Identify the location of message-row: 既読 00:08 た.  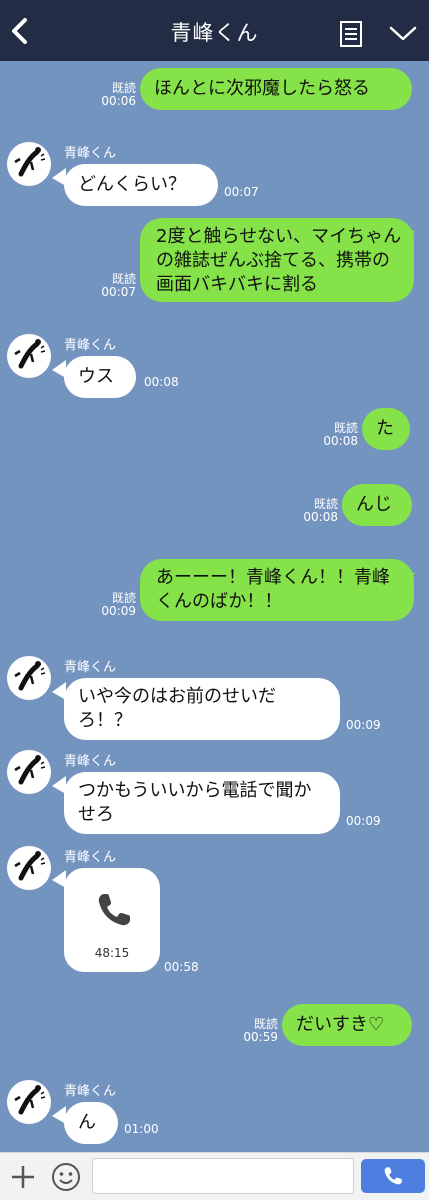
(214, 429).